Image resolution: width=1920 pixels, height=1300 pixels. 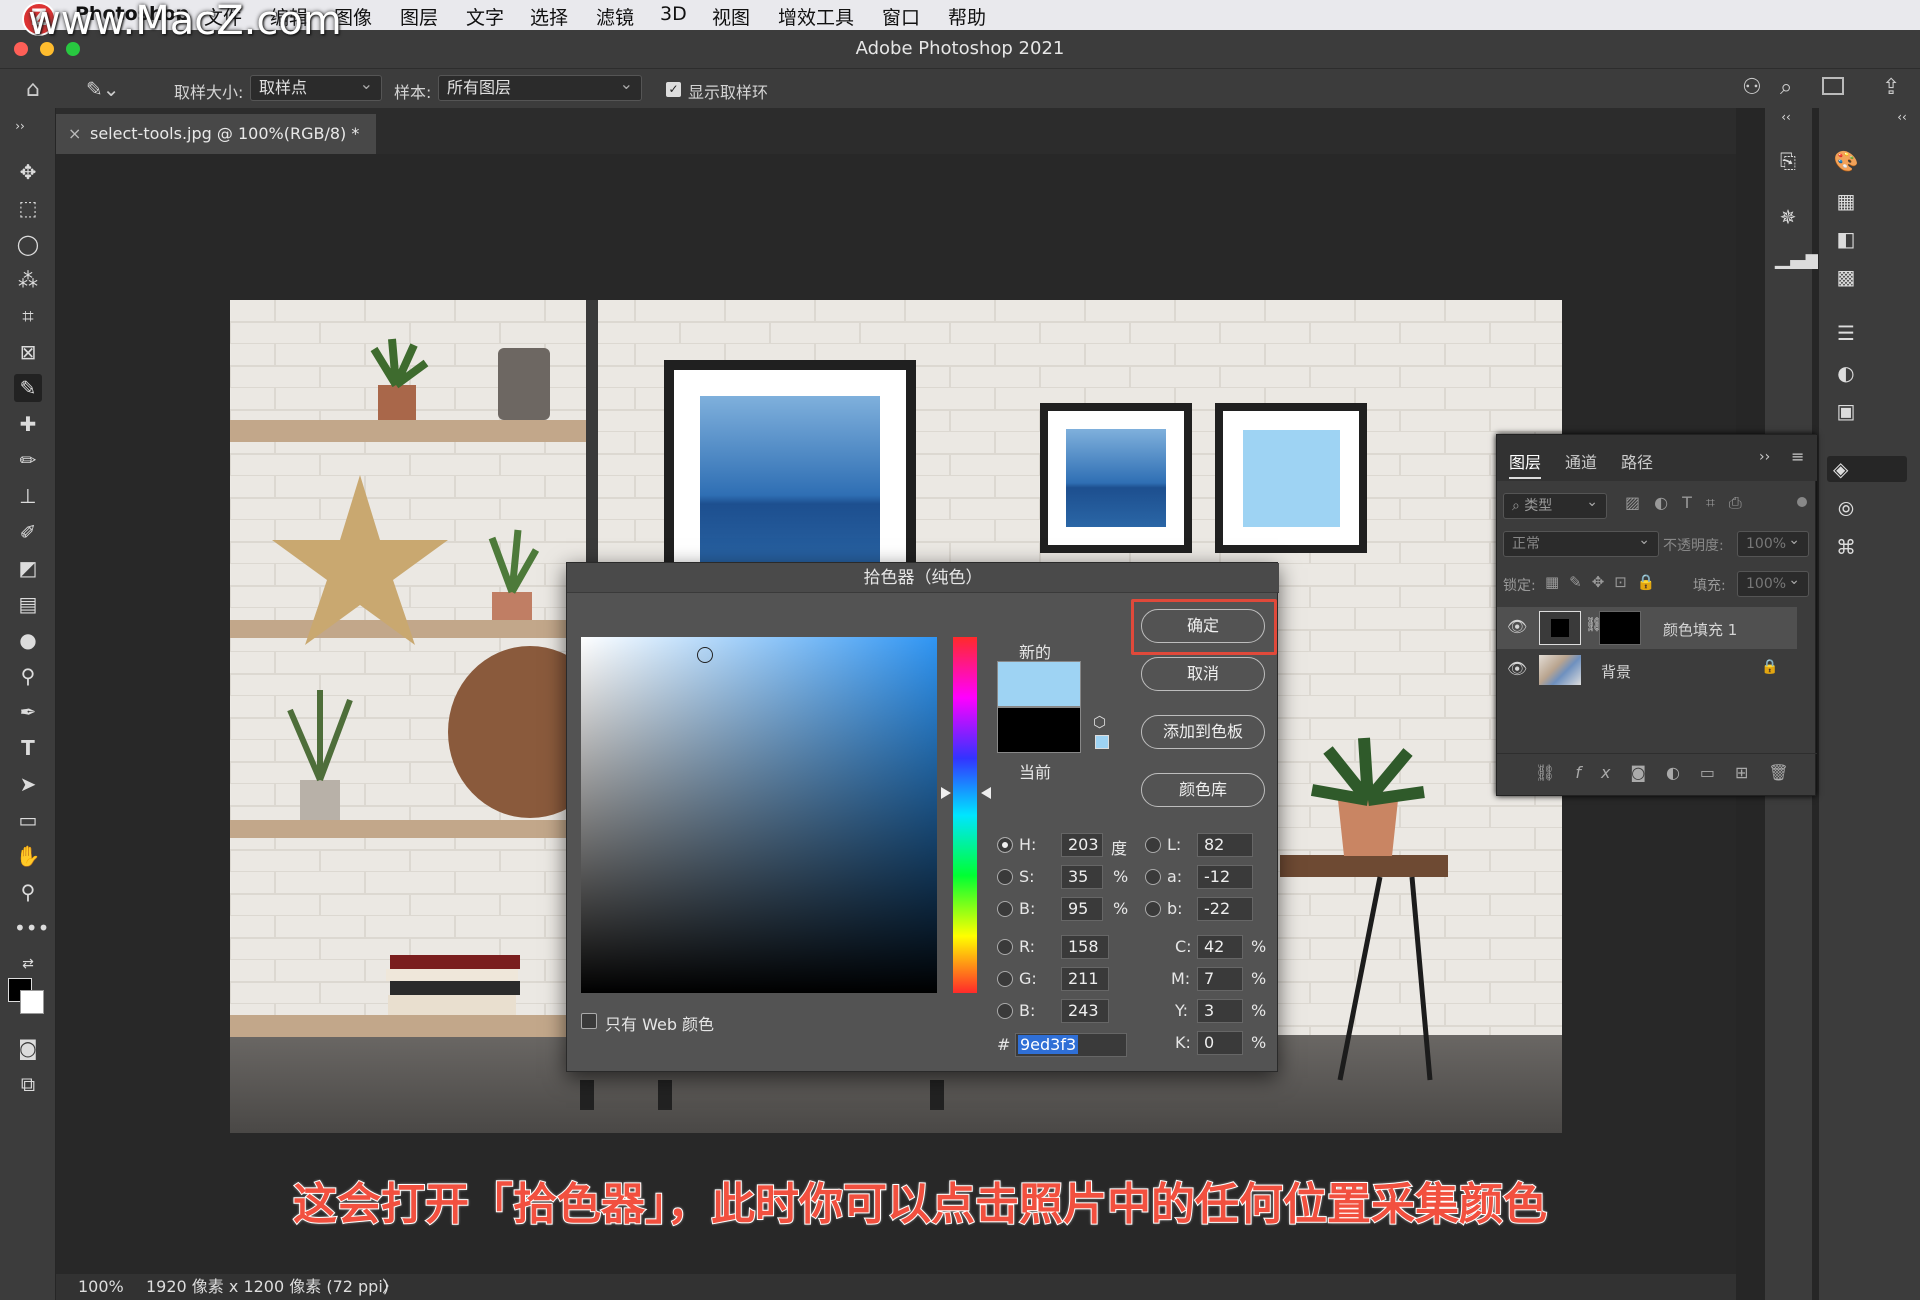 What do you see at coordinates (28, 640) in the screenshot?
I see `blur-tool-icon: ●` at bounding box center [28, 640].